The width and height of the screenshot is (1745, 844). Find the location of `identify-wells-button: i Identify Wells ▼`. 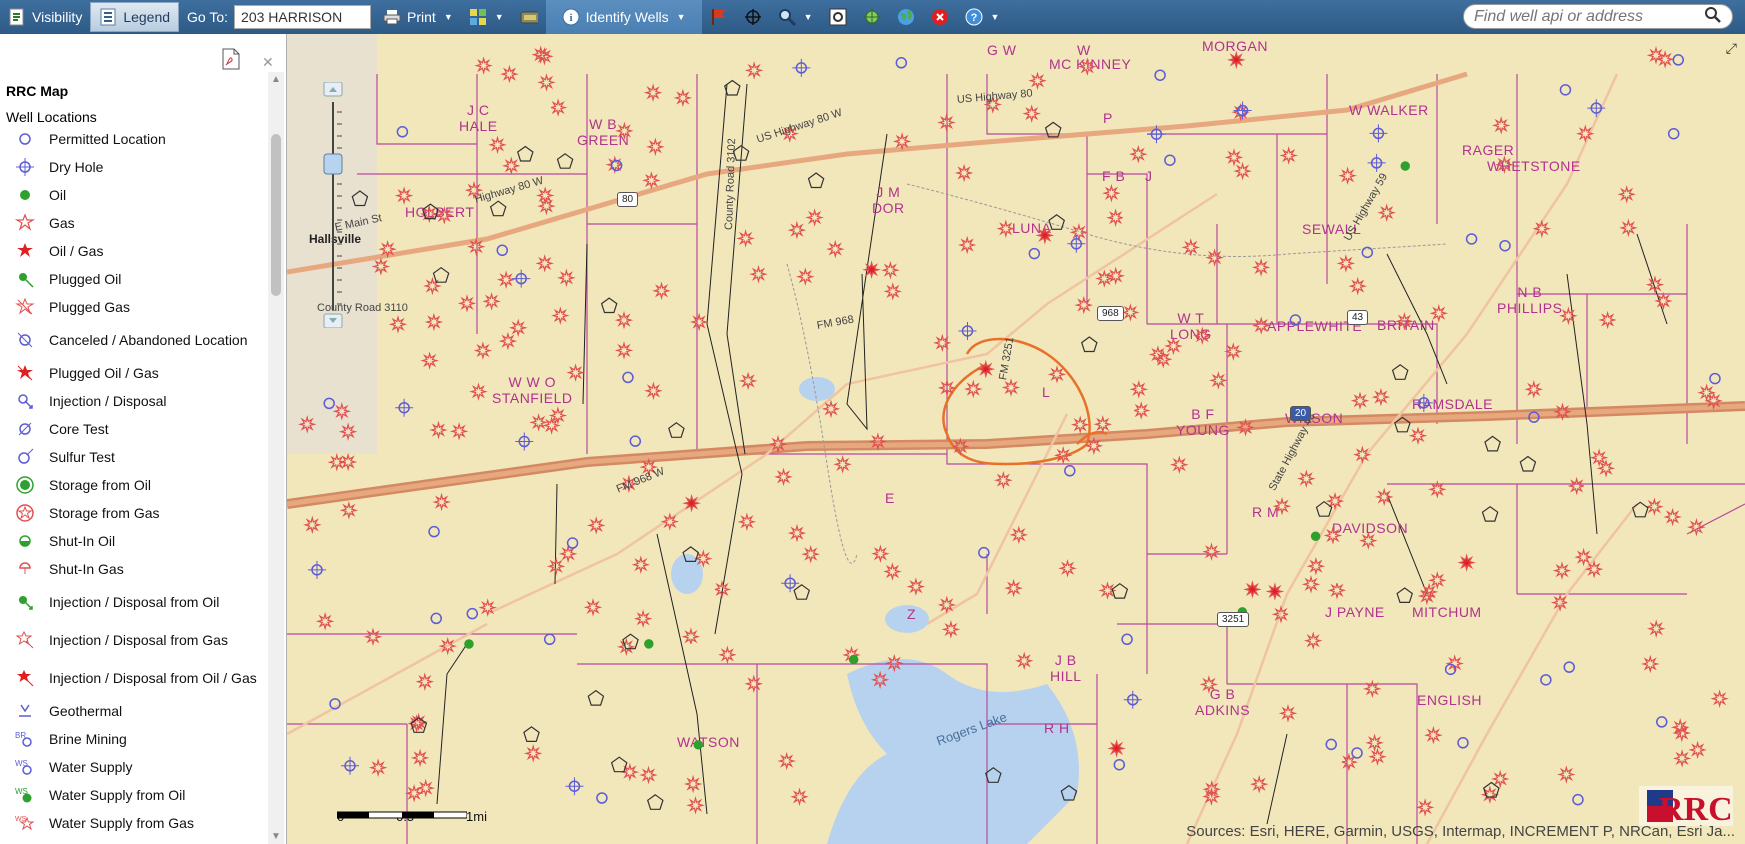

identify-wells-button: i Identify Wells ▼ is located at coordinates (623, 17).